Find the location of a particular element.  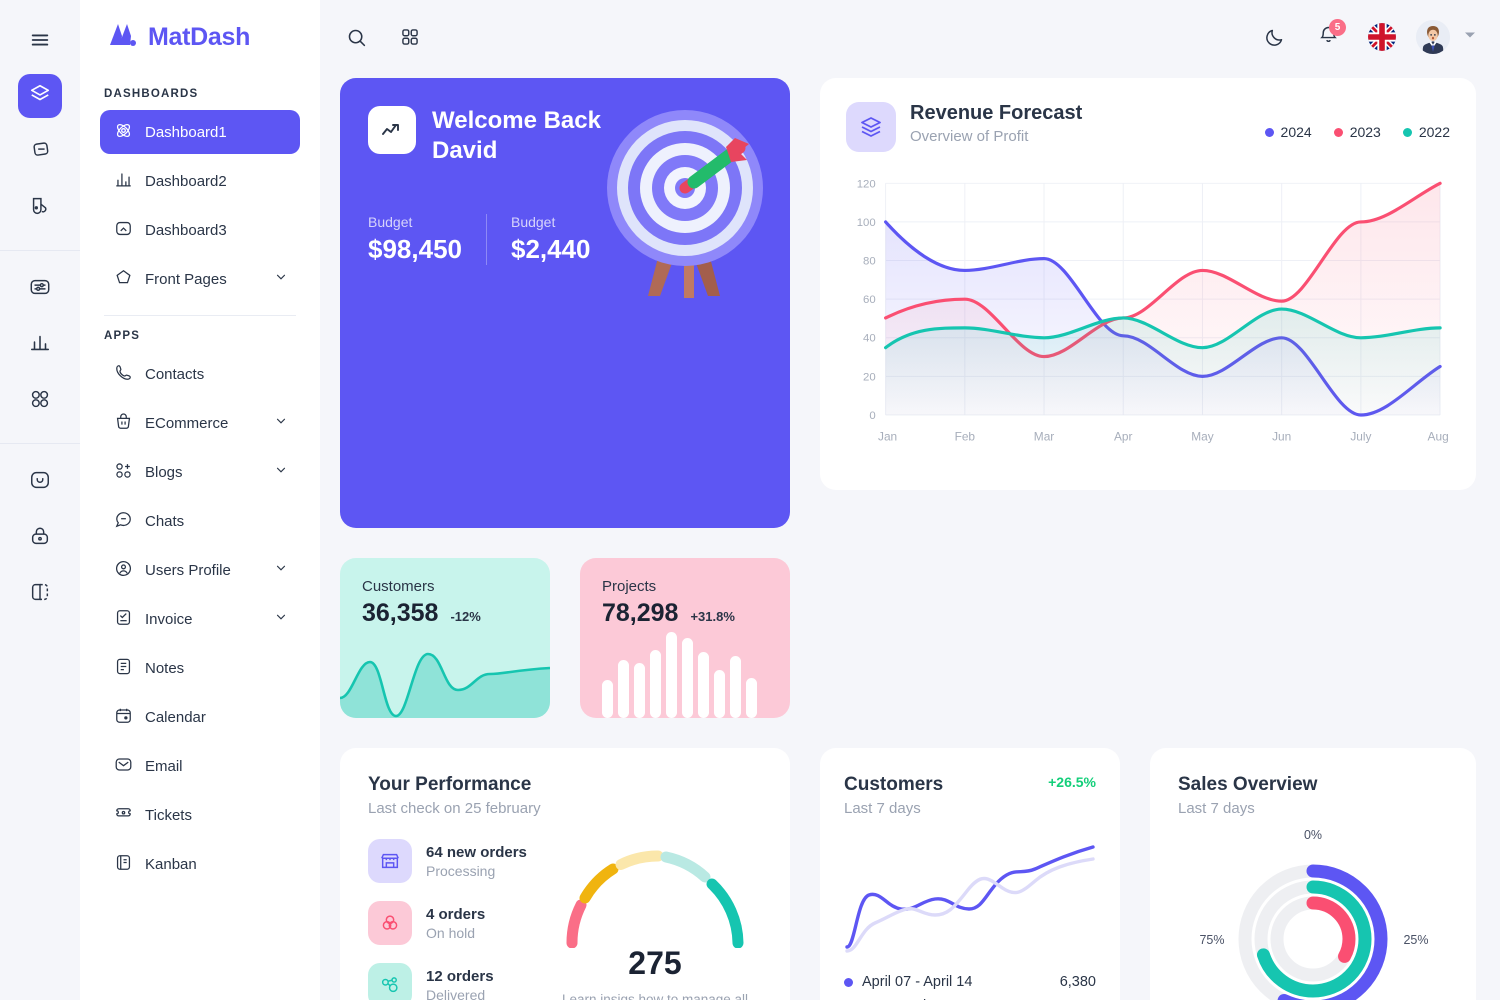

sales-radial-chart: 0% 25% 50% 75% is located at coordinates (1314, 914).